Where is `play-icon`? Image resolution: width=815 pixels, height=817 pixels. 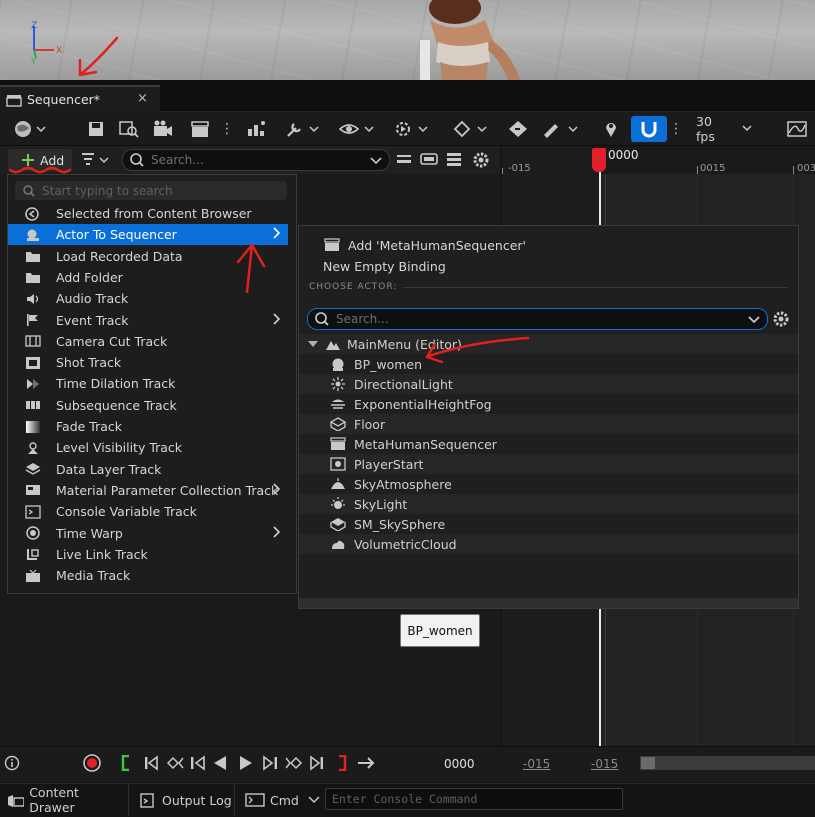
play-icon is located at coordinates (246, 763).